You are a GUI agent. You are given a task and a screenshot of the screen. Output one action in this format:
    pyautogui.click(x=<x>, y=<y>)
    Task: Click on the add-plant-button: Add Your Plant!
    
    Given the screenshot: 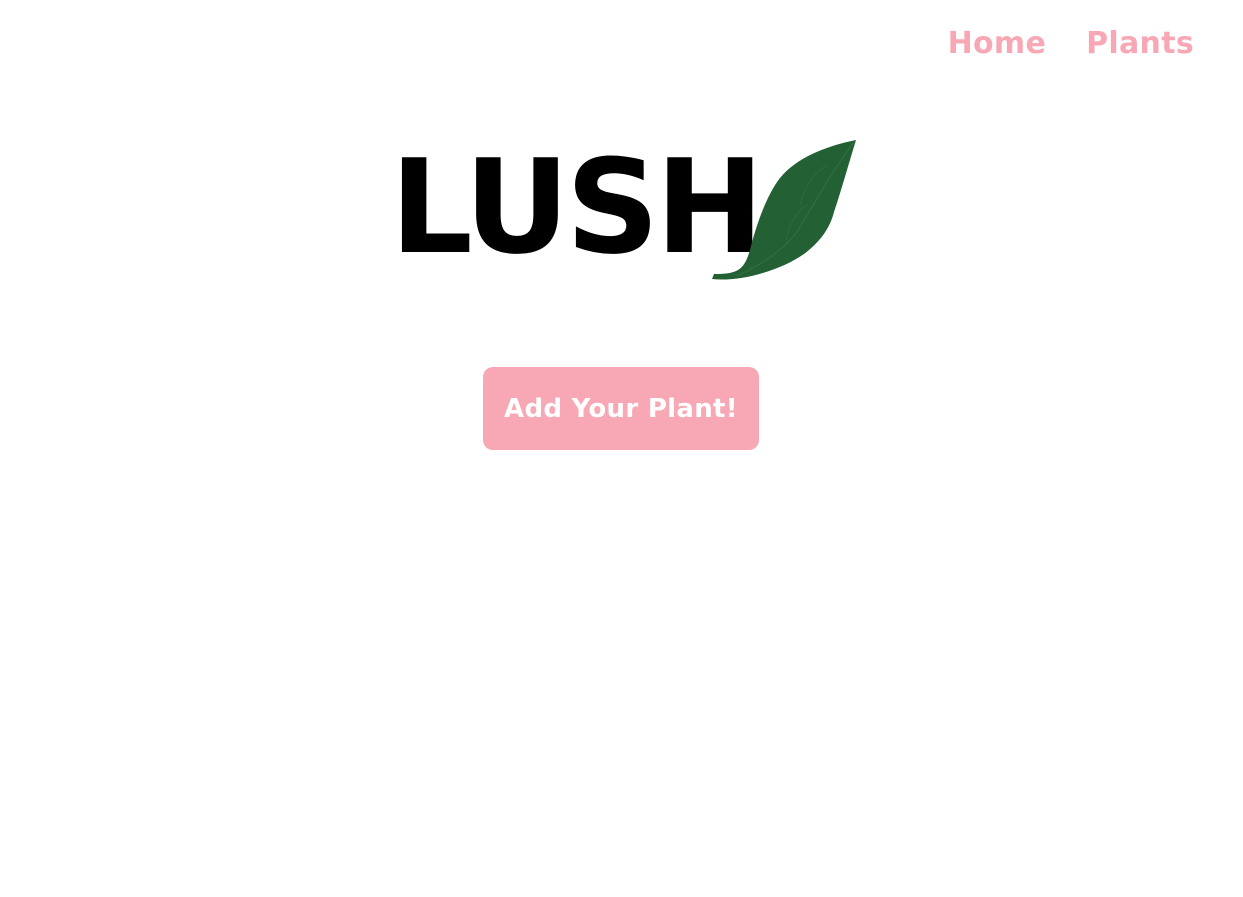 What is the action you would take?
    pyautogui.click(x=621, y=408)
    